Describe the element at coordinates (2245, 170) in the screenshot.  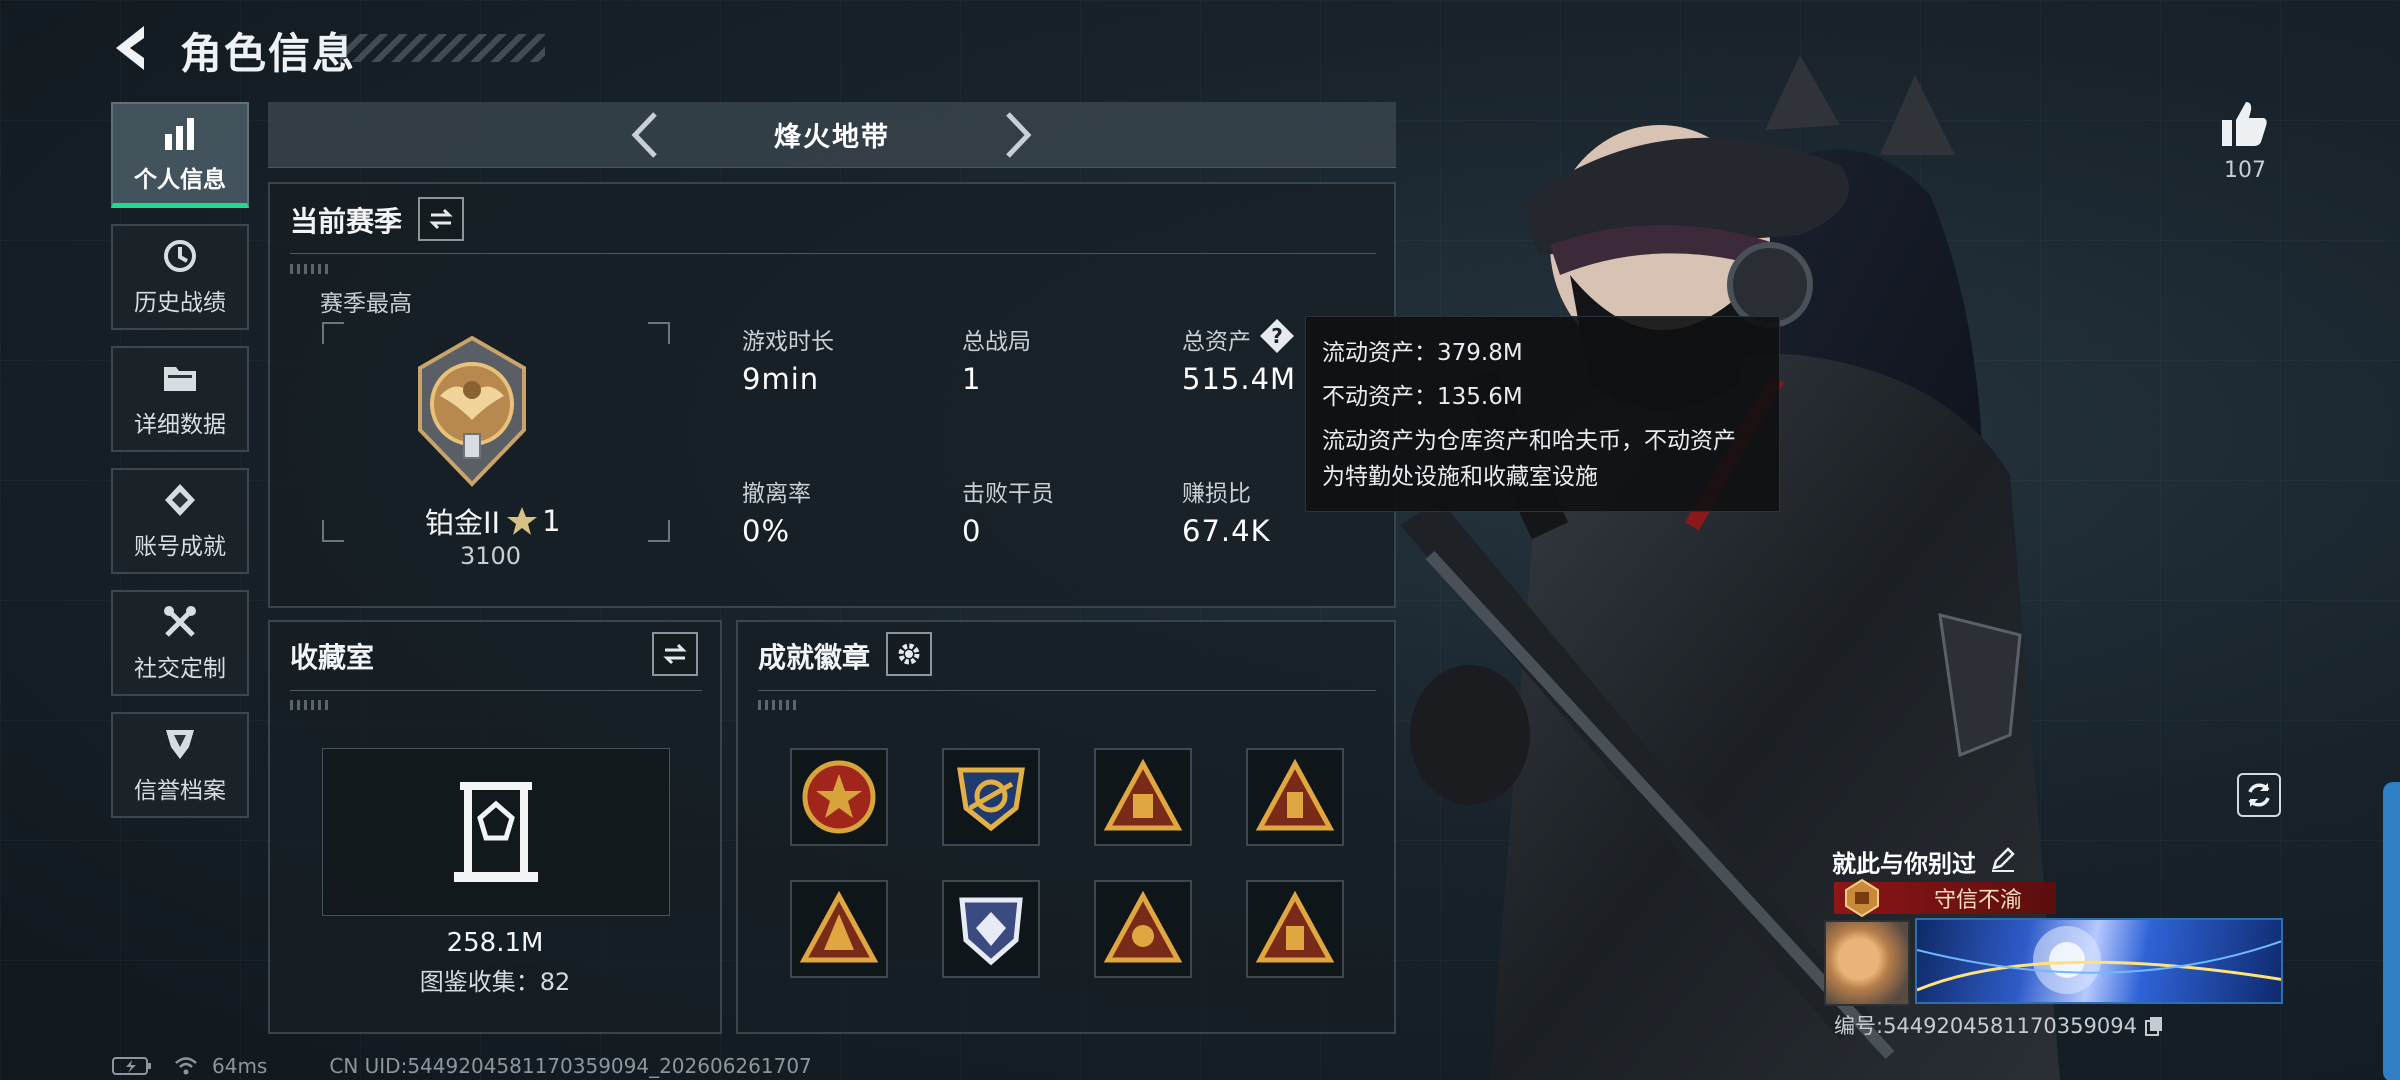
I see `like-count: 107` at that location.